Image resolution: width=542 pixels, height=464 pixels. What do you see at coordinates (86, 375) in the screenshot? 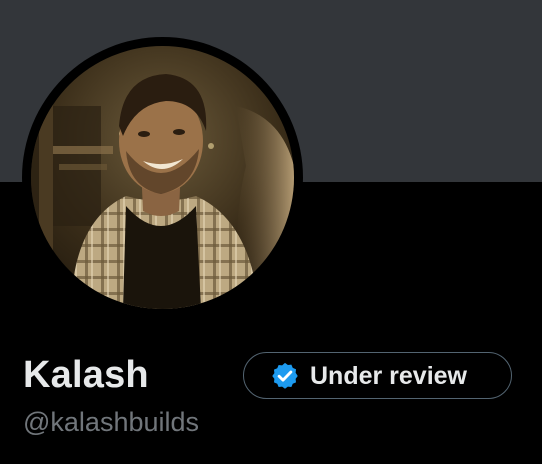
I see `display-name: Kalash` at bounding box center [86, 375].